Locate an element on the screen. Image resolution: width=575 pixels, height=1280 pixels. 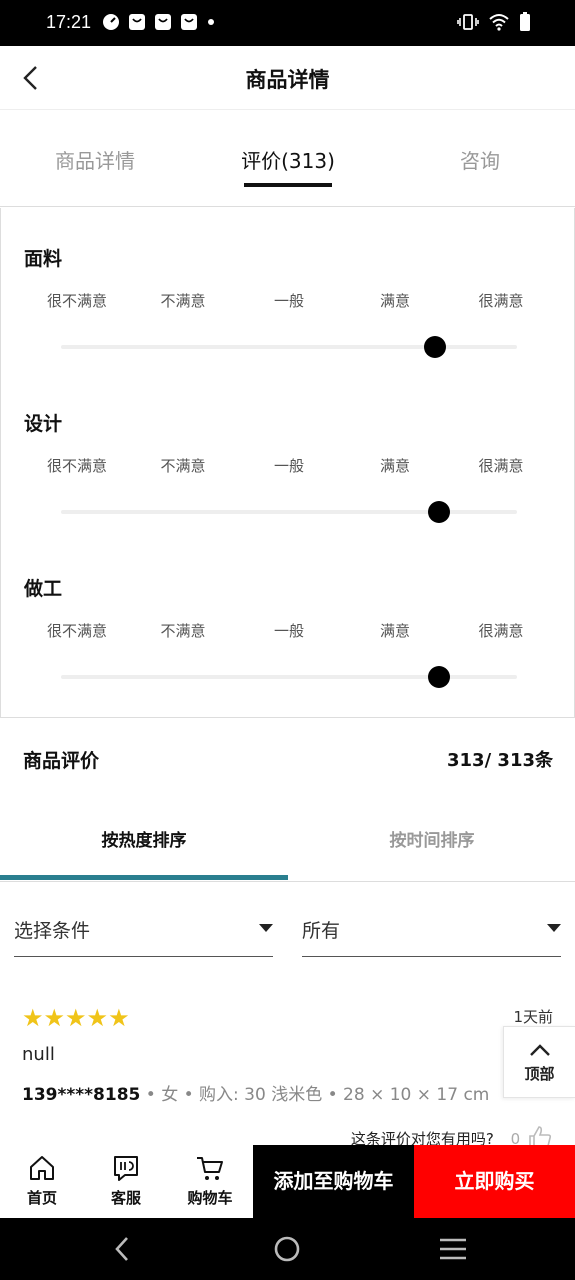
review-time: 1天前 is located at coordinates (533, 1017).